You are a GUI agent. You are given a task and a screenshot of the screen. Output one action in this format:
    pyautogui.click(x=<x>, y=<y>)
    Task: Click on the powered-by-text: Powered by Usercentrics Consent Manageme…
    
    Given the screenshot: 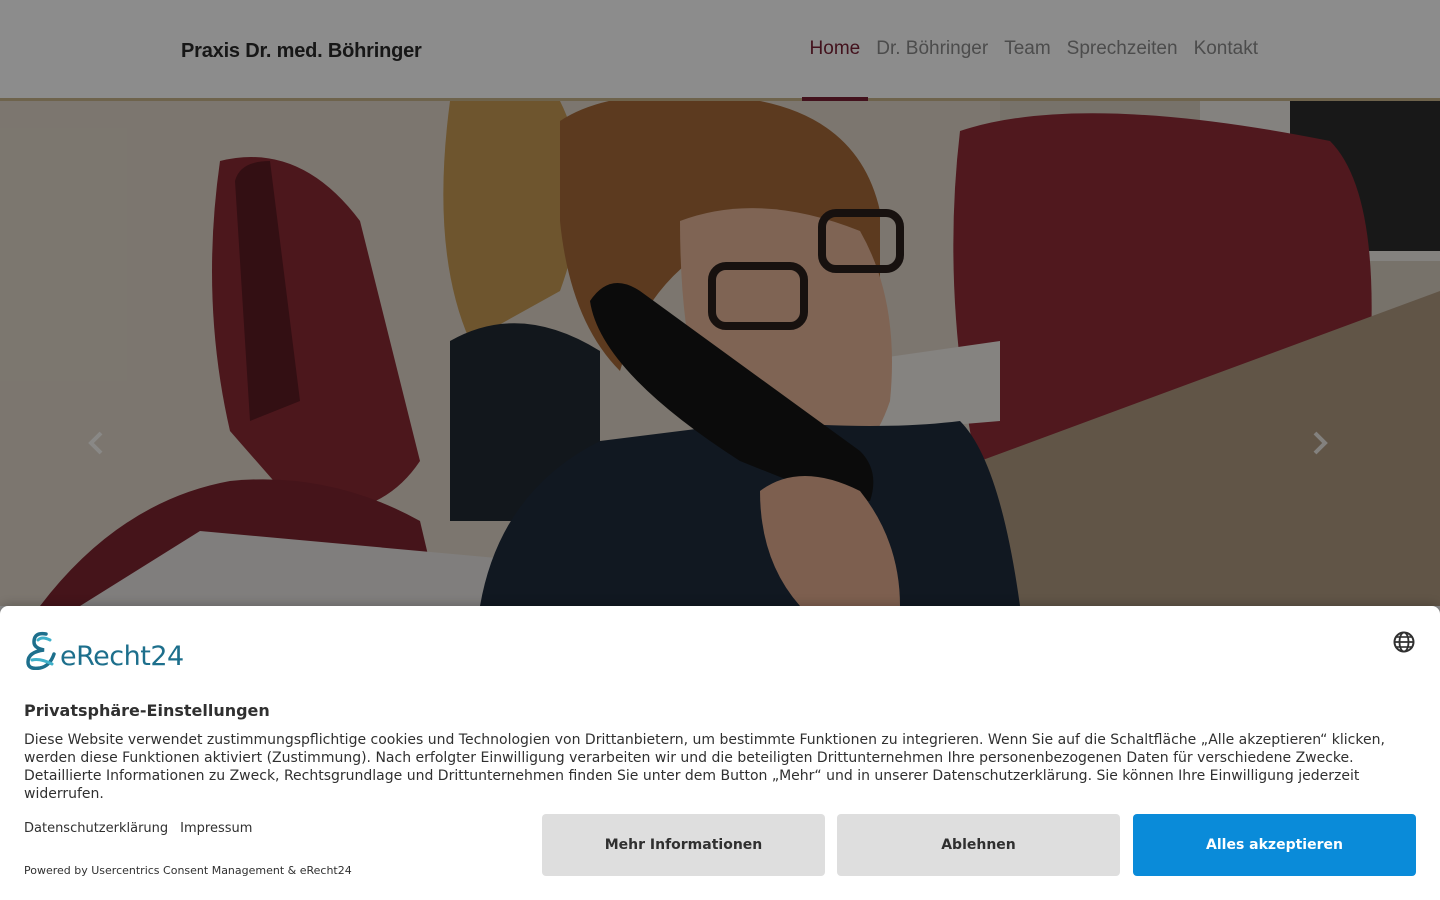 What is the action you would take?
    pyautogui.click(x=188, y=870)
    